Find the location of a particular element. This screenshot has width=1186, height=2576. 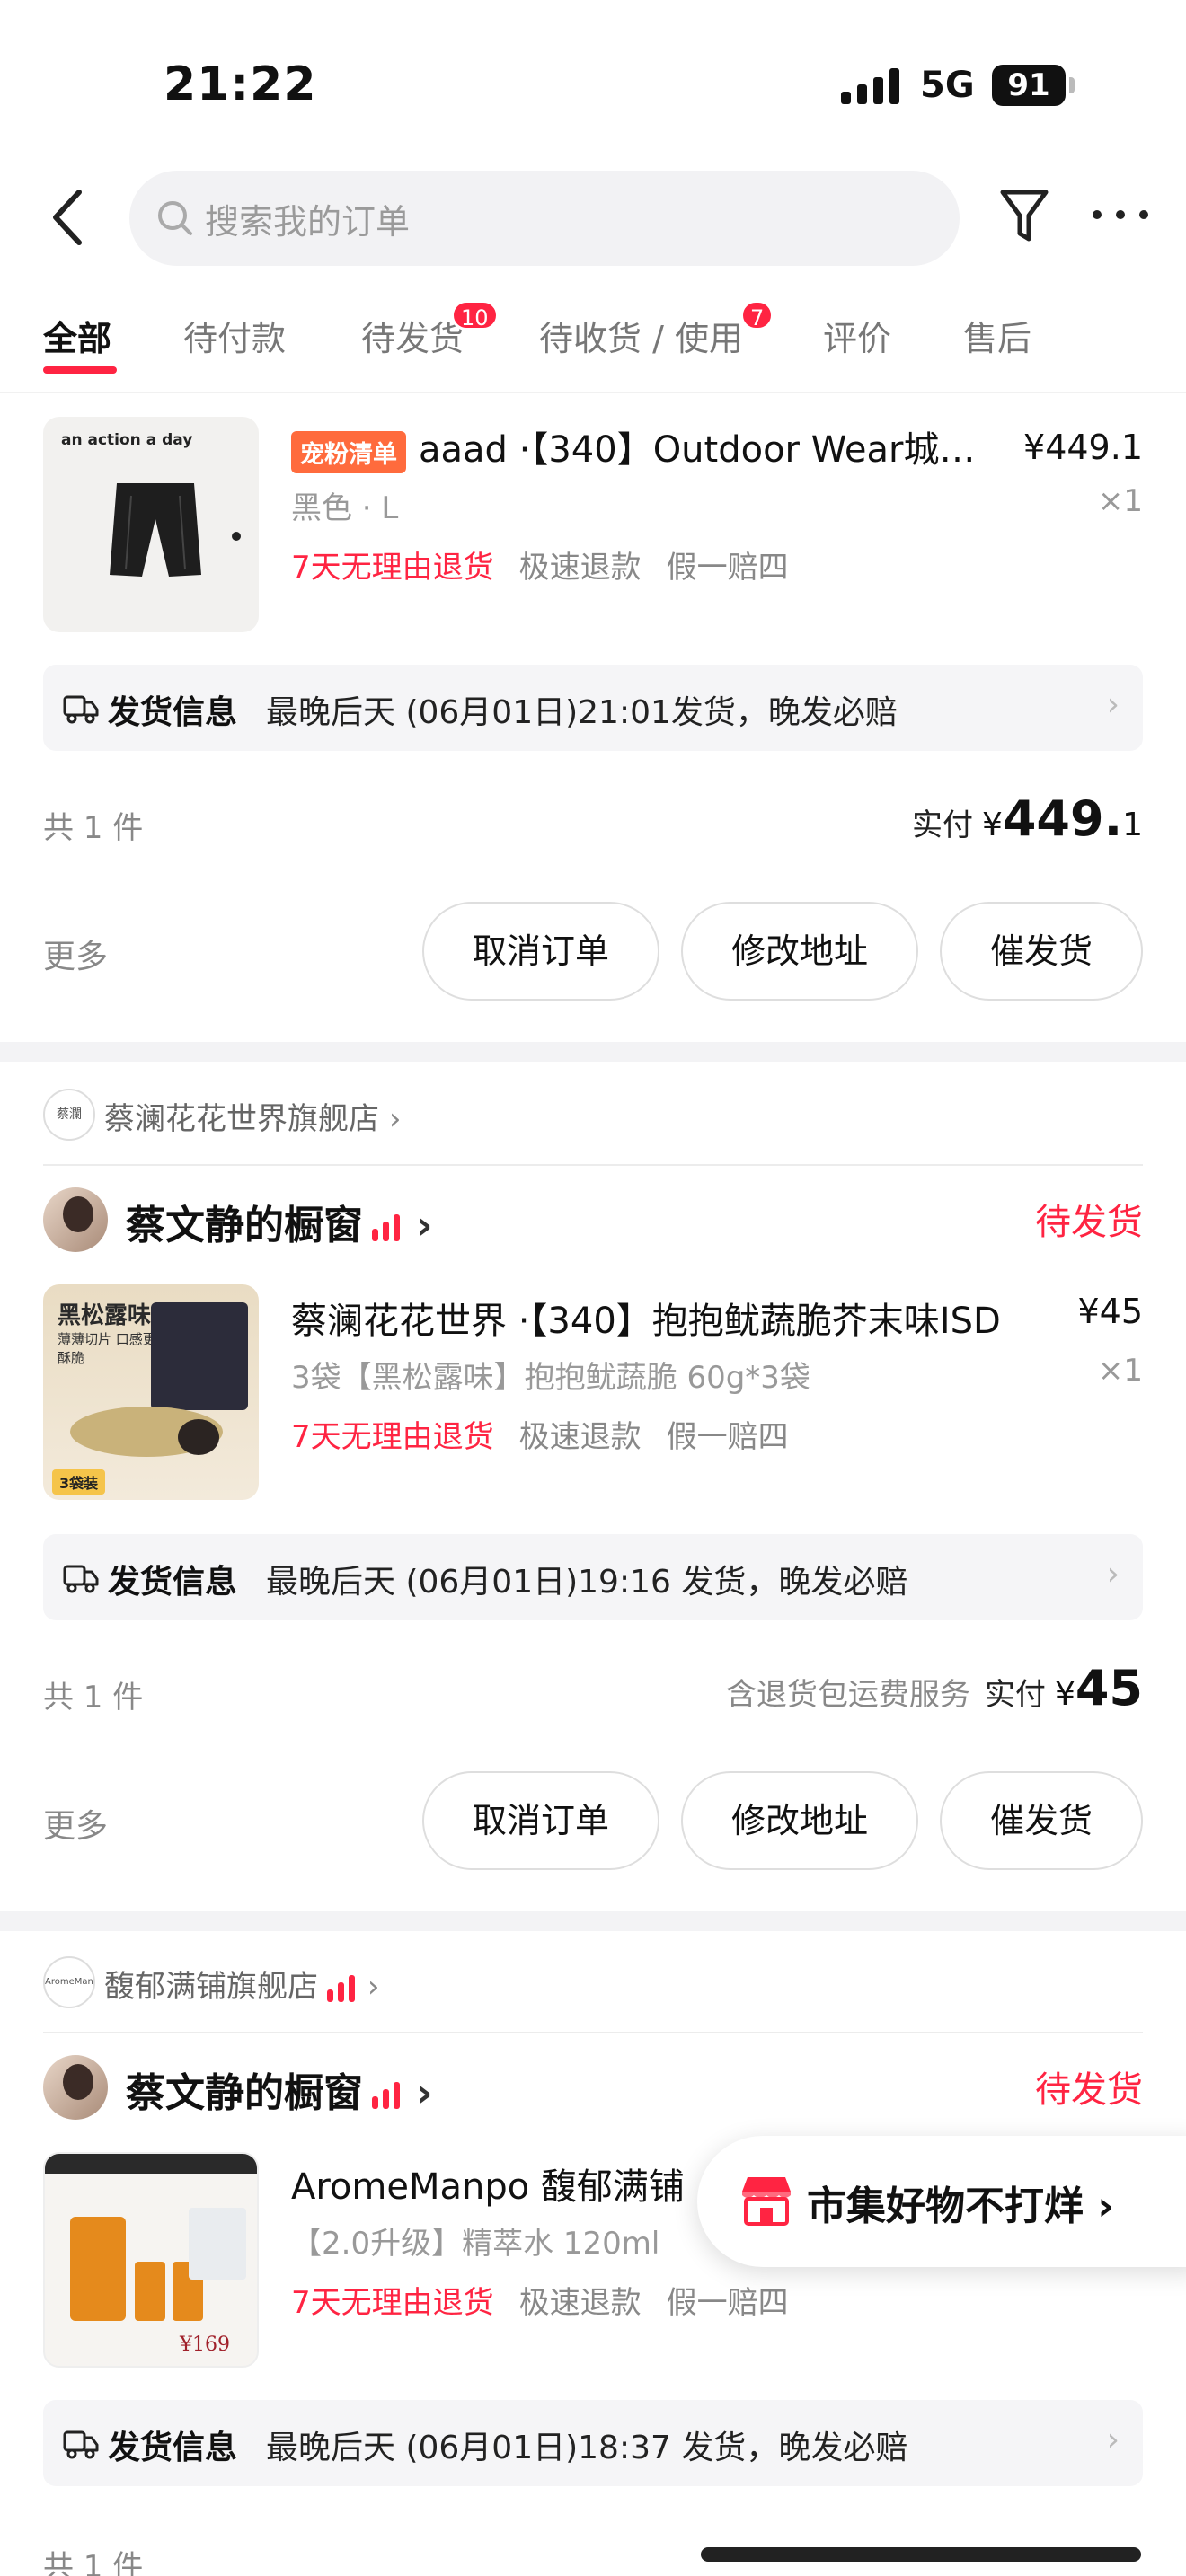

status-time: 21:22 is located at coordinates (240, 84).